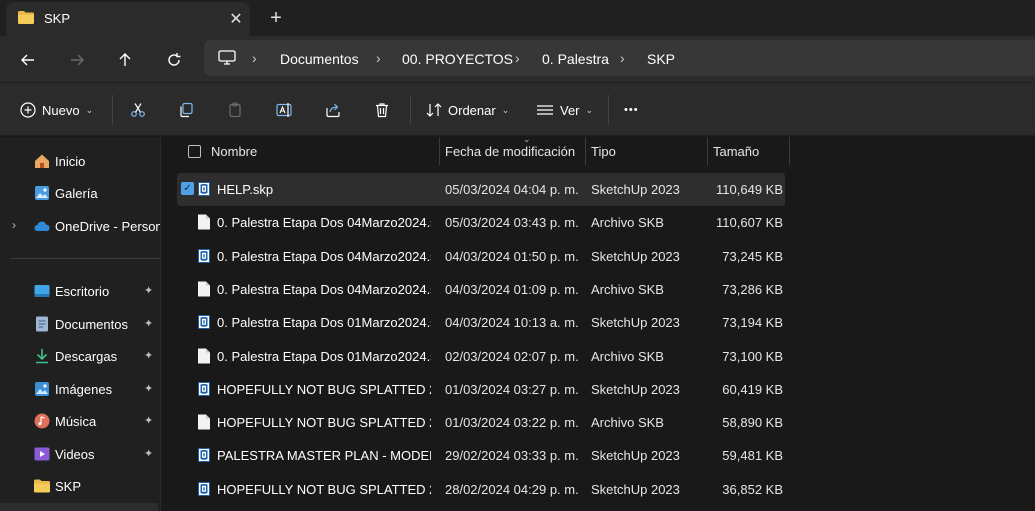  I want to click on file-size: 60,419 KB, so click(752, 389).